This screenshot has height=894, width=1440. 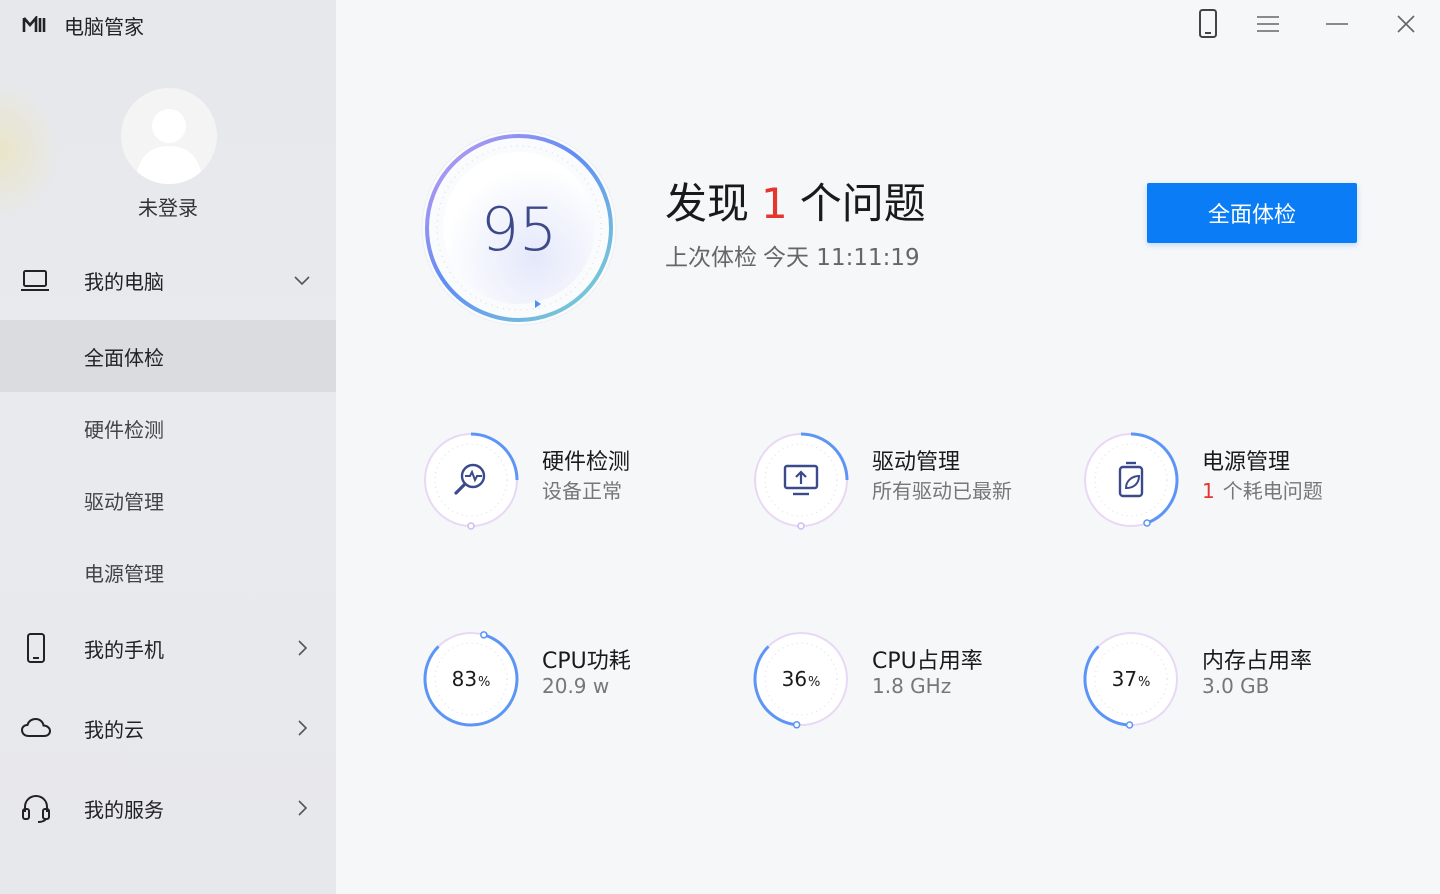 I want to click on avatar, so click(x=169, y=136).